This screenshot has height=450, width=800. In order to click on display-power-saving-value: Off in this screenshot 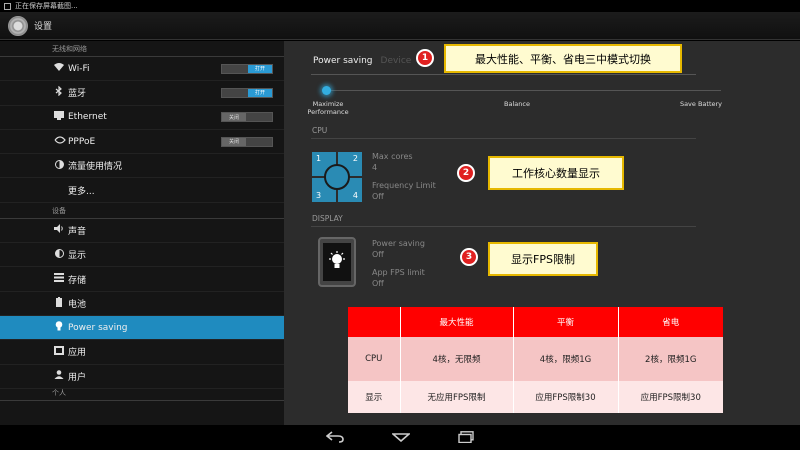, I will do `click(378, 254)`.